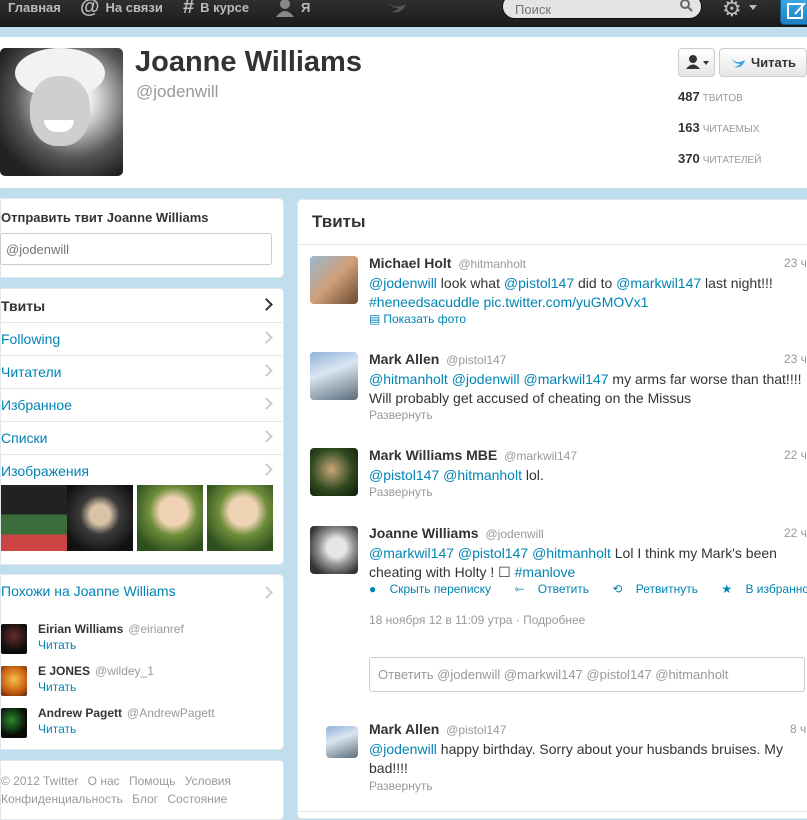  I want to click on hash-icon: #, so click(189, 9).